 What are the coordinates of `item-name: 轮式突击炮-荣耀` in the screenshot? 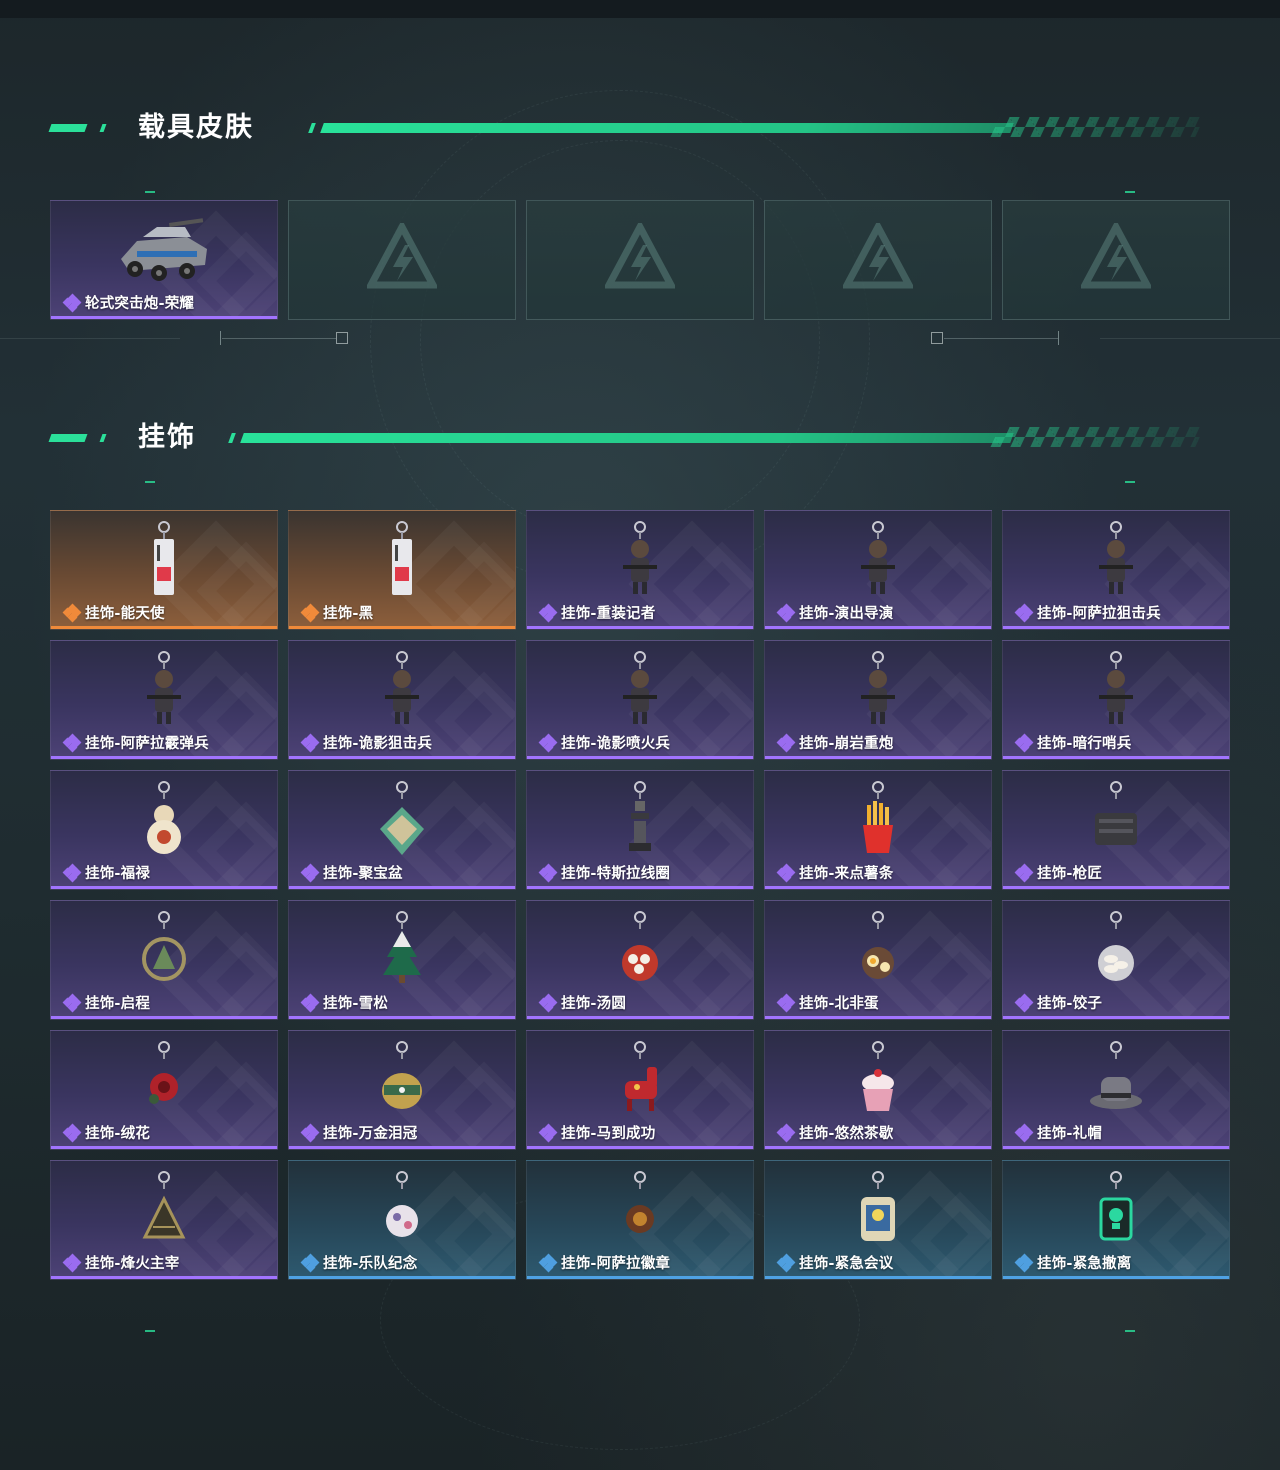 It's located at (140, 304).